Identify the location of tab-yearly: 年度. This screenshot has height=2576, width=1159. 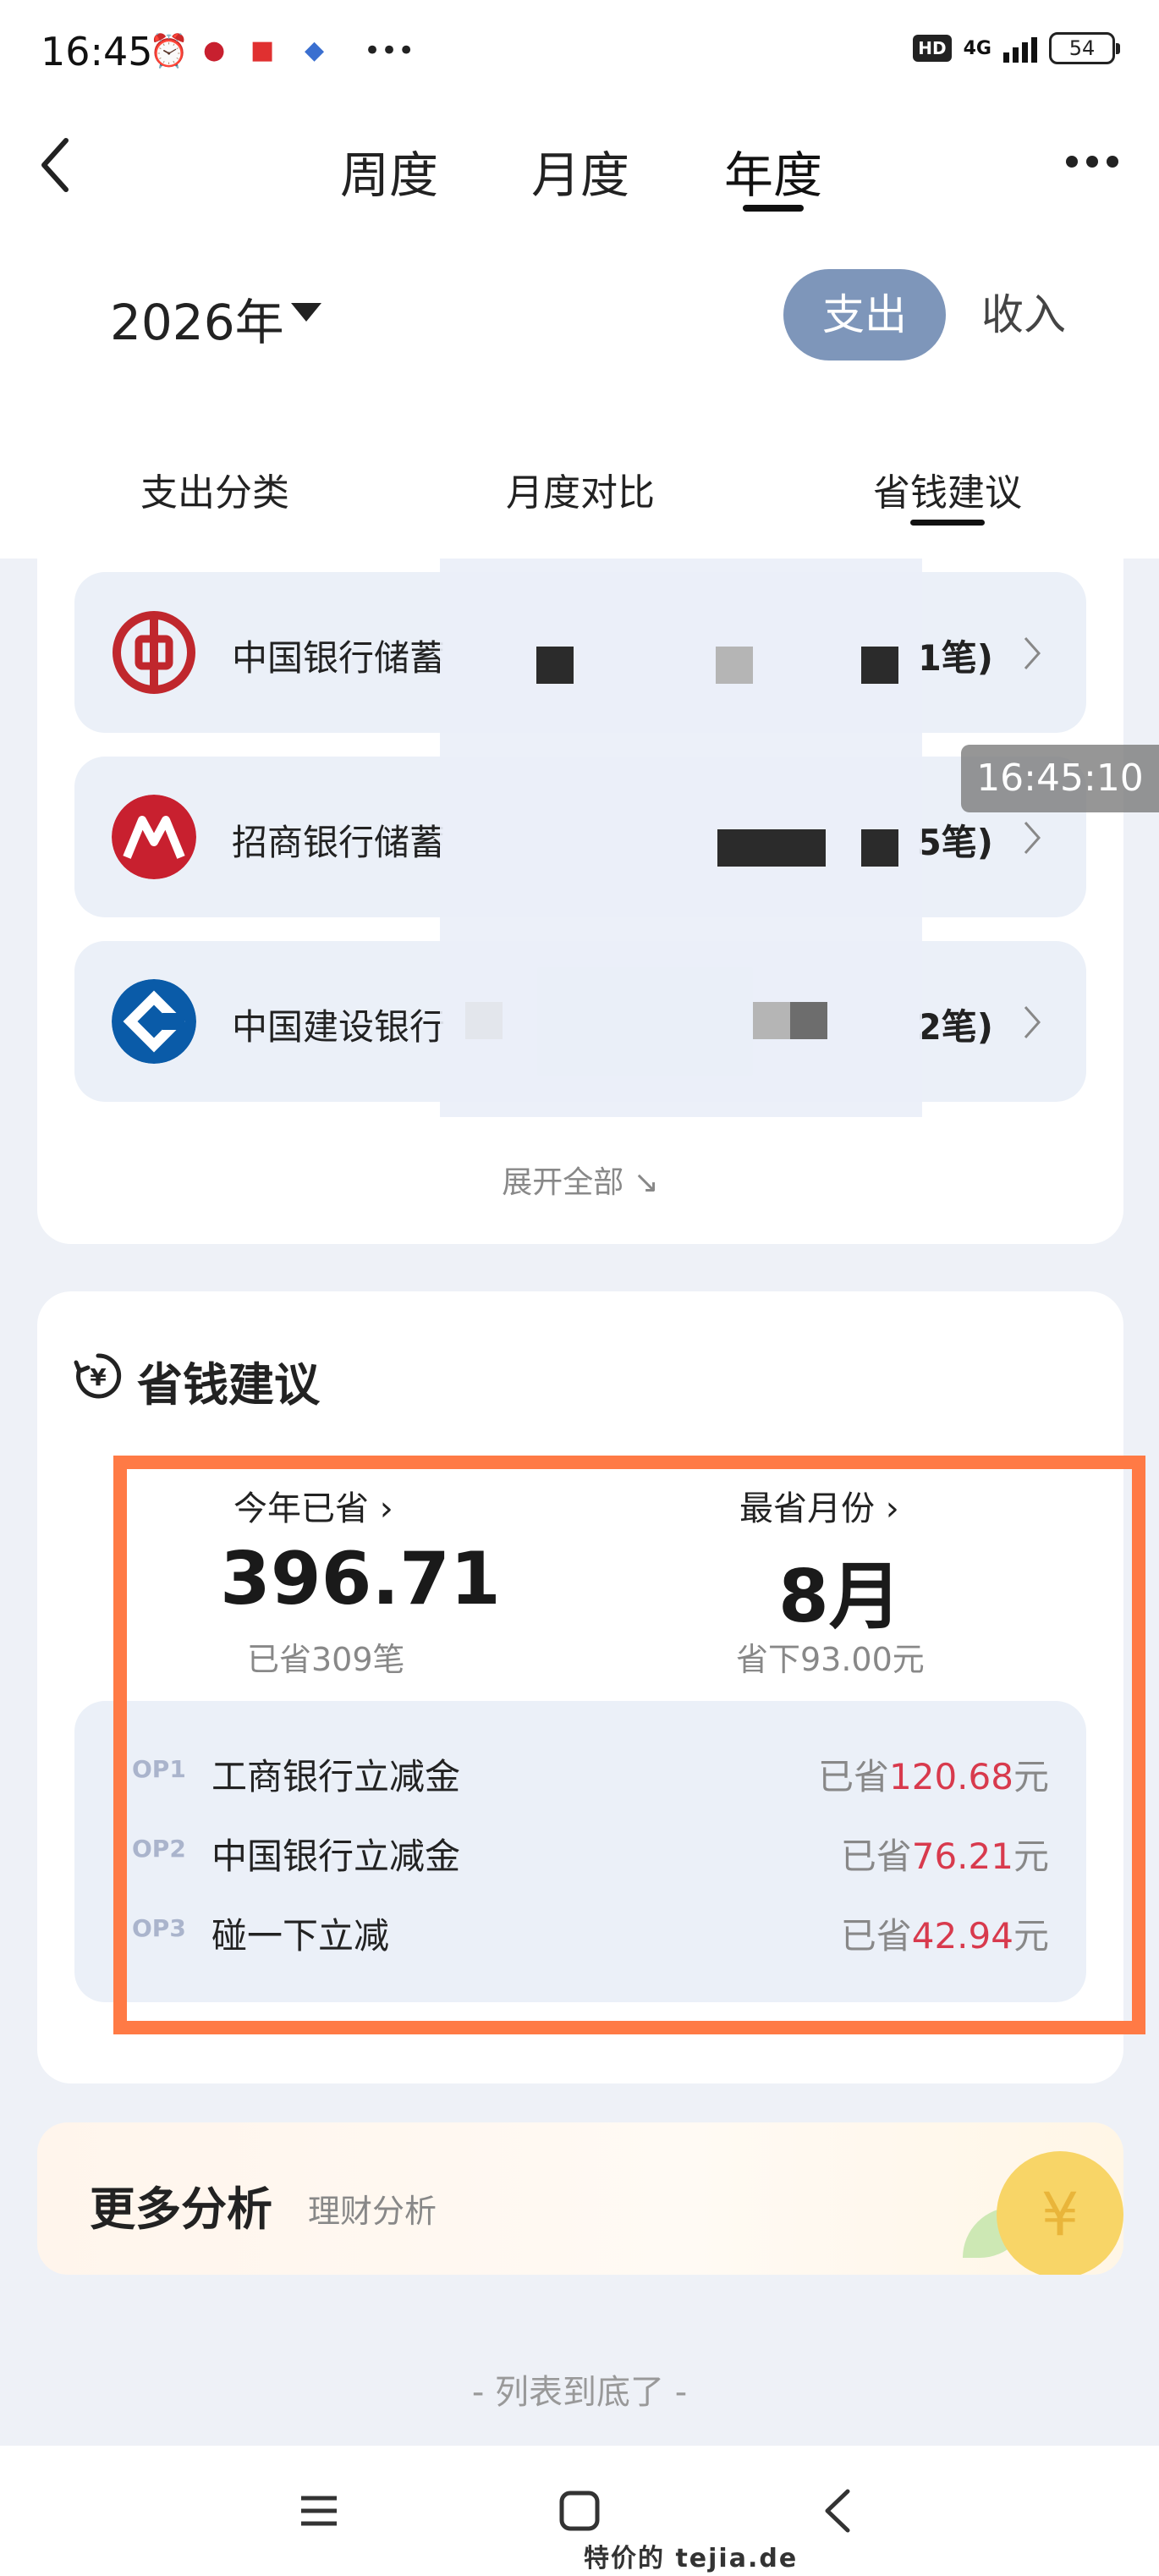
(773, 170).